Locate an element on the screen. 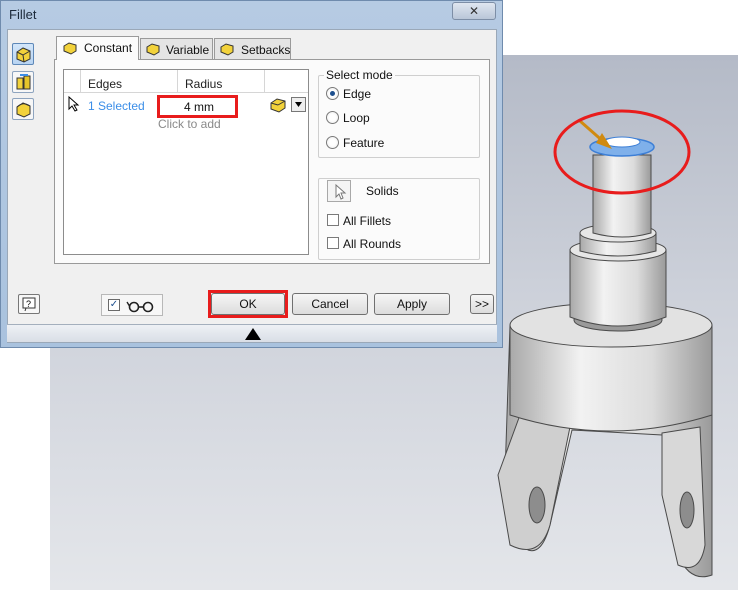 The height and width of the screenshot is (590, 738). tab-constant: Constant is located at coordinates (97, 48).